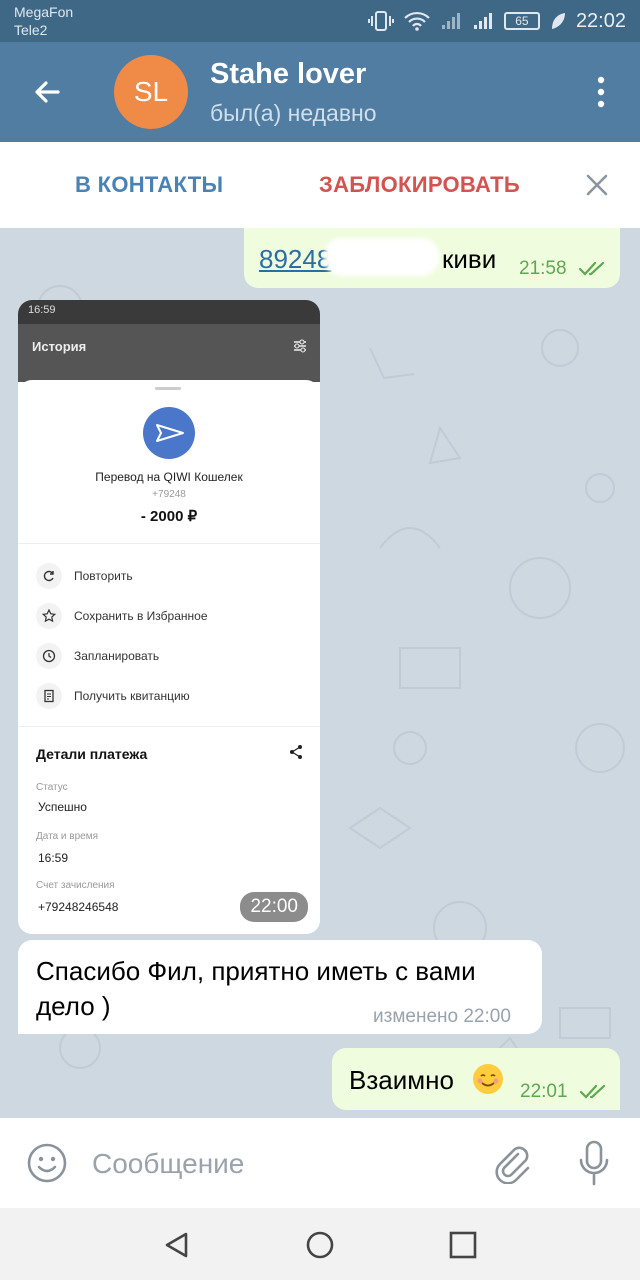  Describe the element at coordinates (103, 576) in the screenshot. I see `option-label: Повторить` at that location.